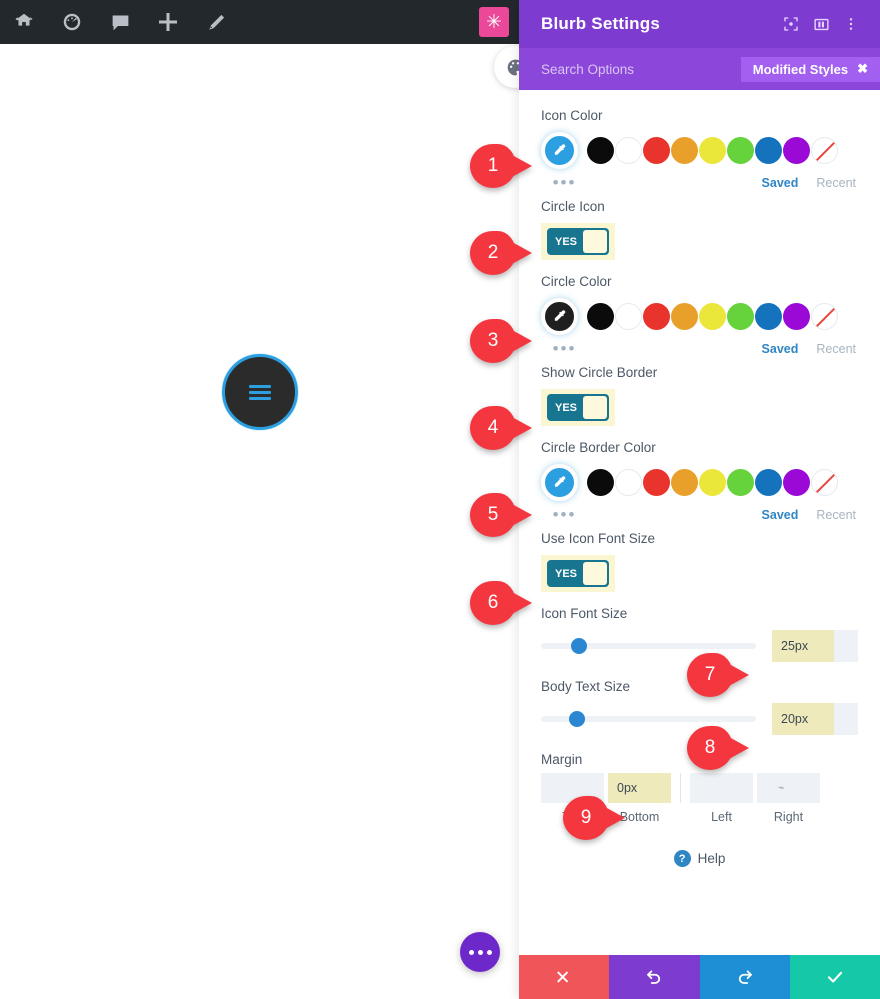 The image size is (880, 999). What do you see at coordinates (788, 788) in the screenshot?
I see `margin-right-input` at bounding box center [788, 788].